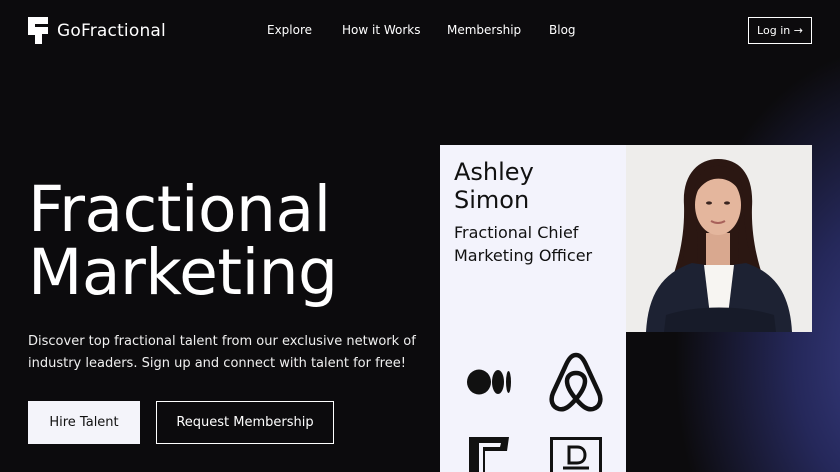 The height and width of the screenshot is (472, 840). I want to click on talent-role-line: Fractional Chief, so click(516, 232).